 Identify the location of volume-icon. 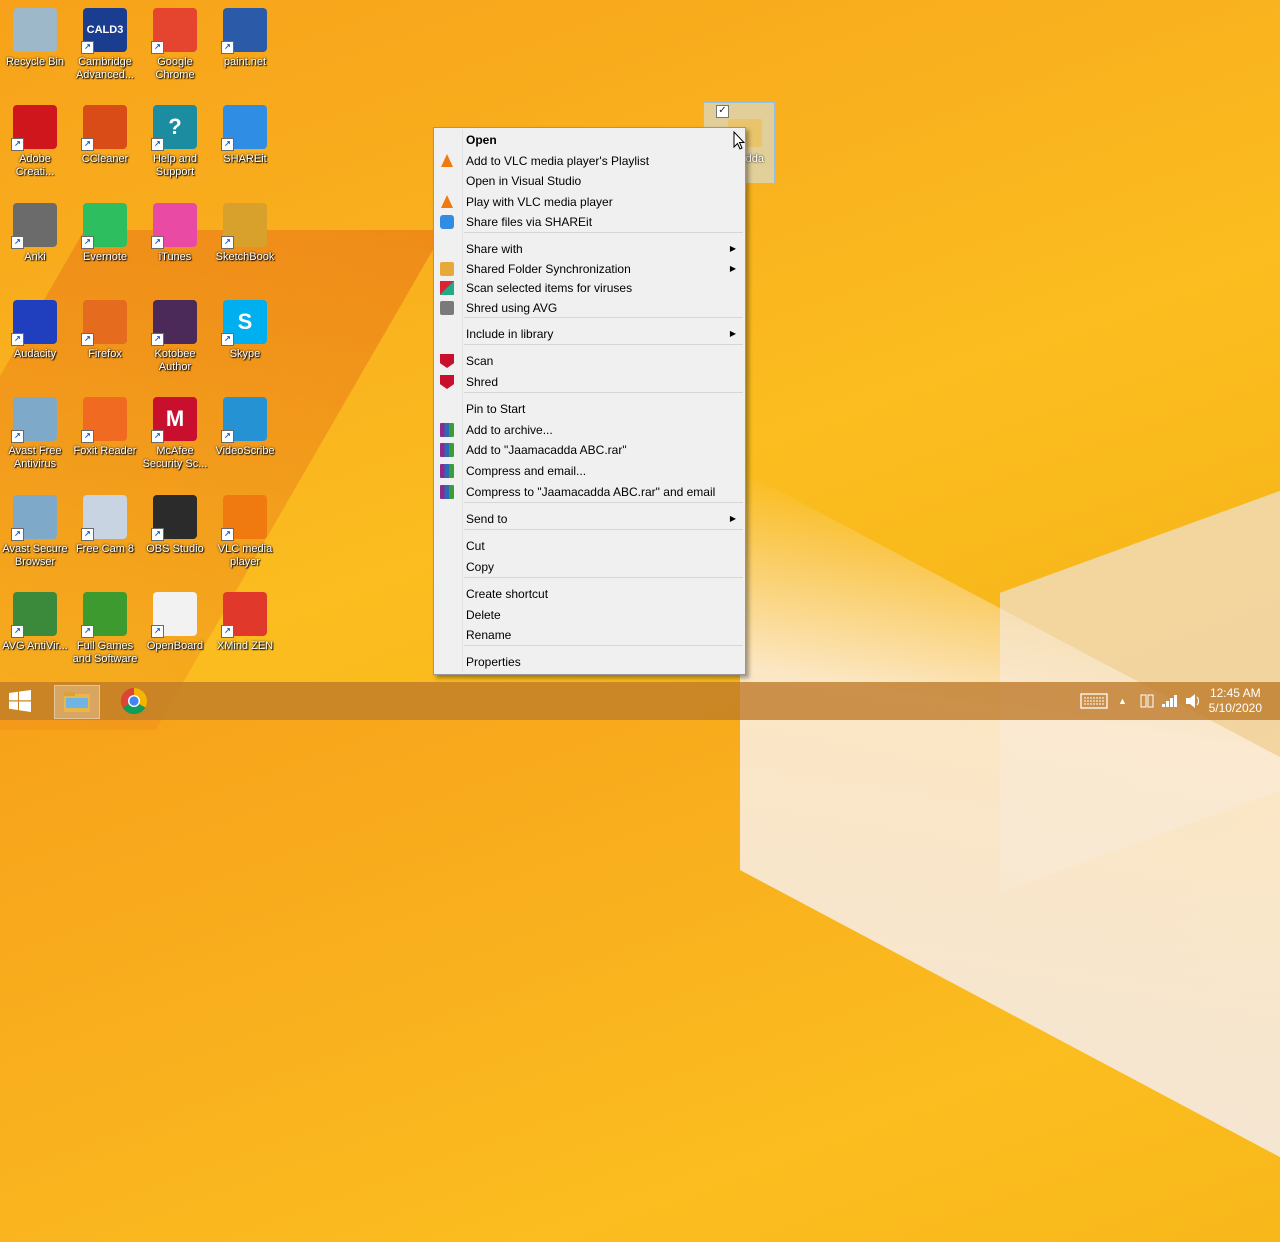
(1193, 701).